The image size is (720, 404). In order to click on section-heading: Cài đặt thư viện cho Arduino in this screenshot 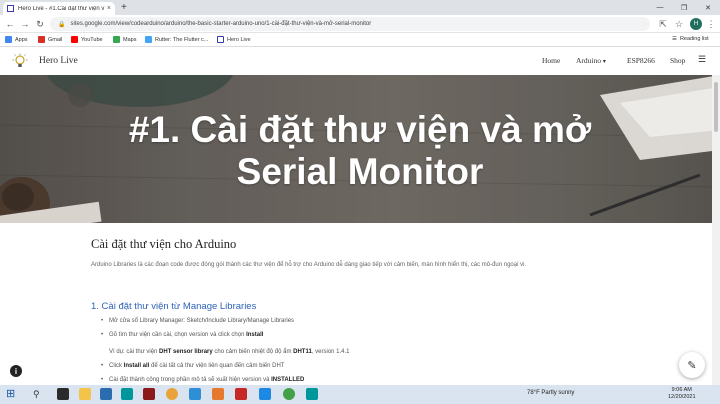, I will do `click(164, 244)`.